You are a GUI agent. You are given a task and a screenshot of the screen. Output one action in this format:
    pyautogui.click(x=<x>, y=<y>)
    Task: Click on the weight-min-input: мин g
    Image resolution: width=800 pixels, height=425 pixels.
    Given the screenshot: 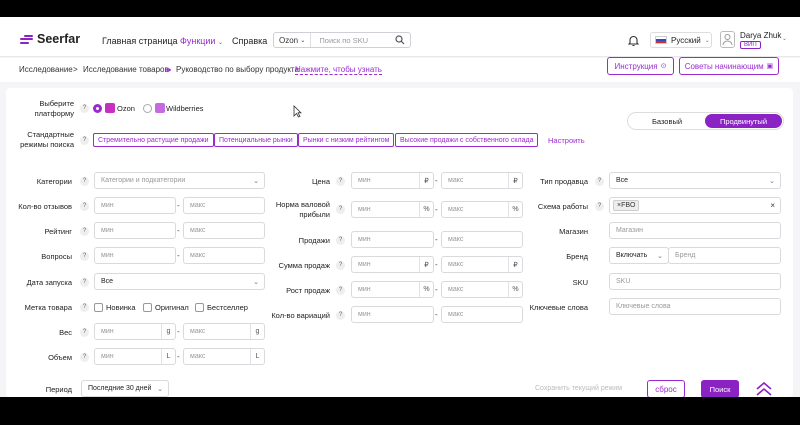 What is the action you would take?
    pyautogui.click(x=135, y=331)
    